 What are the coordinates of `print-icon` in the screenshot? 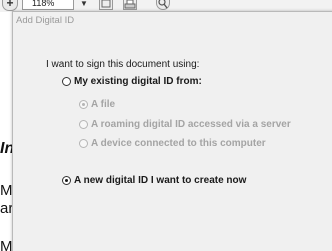 It's located at (130, 5).